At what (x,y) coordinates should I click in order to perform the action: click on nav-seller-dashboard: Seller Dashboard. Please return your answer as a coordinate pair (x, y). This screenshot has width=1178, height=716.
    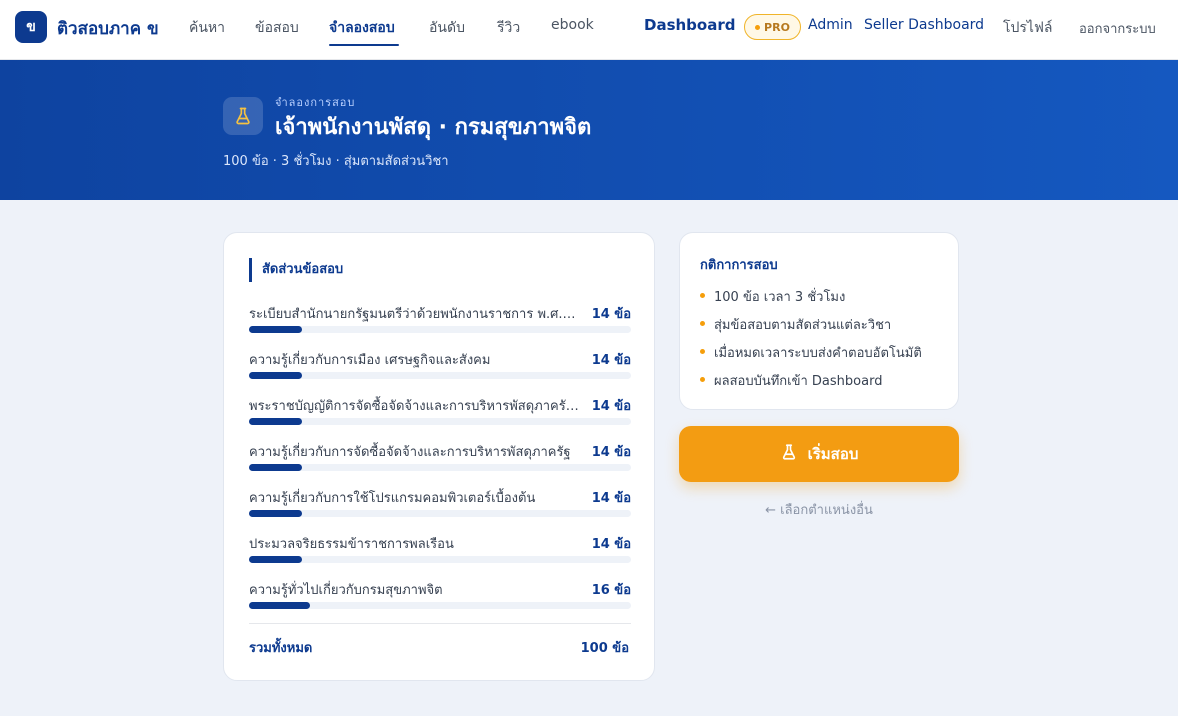
    Looking at the image, I should click on (924, 25).